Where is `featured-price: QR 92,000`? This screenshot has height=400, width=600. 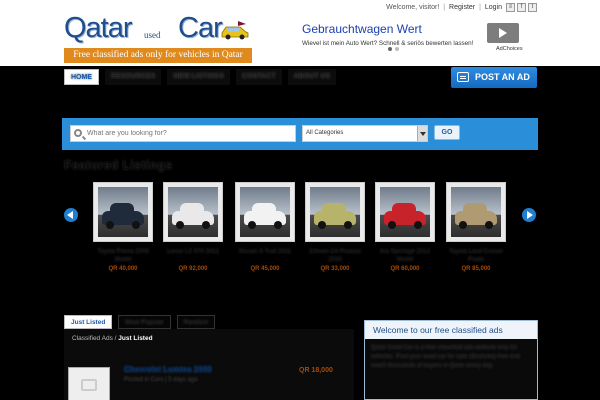 featured-price: QR 92,000 is located at coordinates (193, 269).